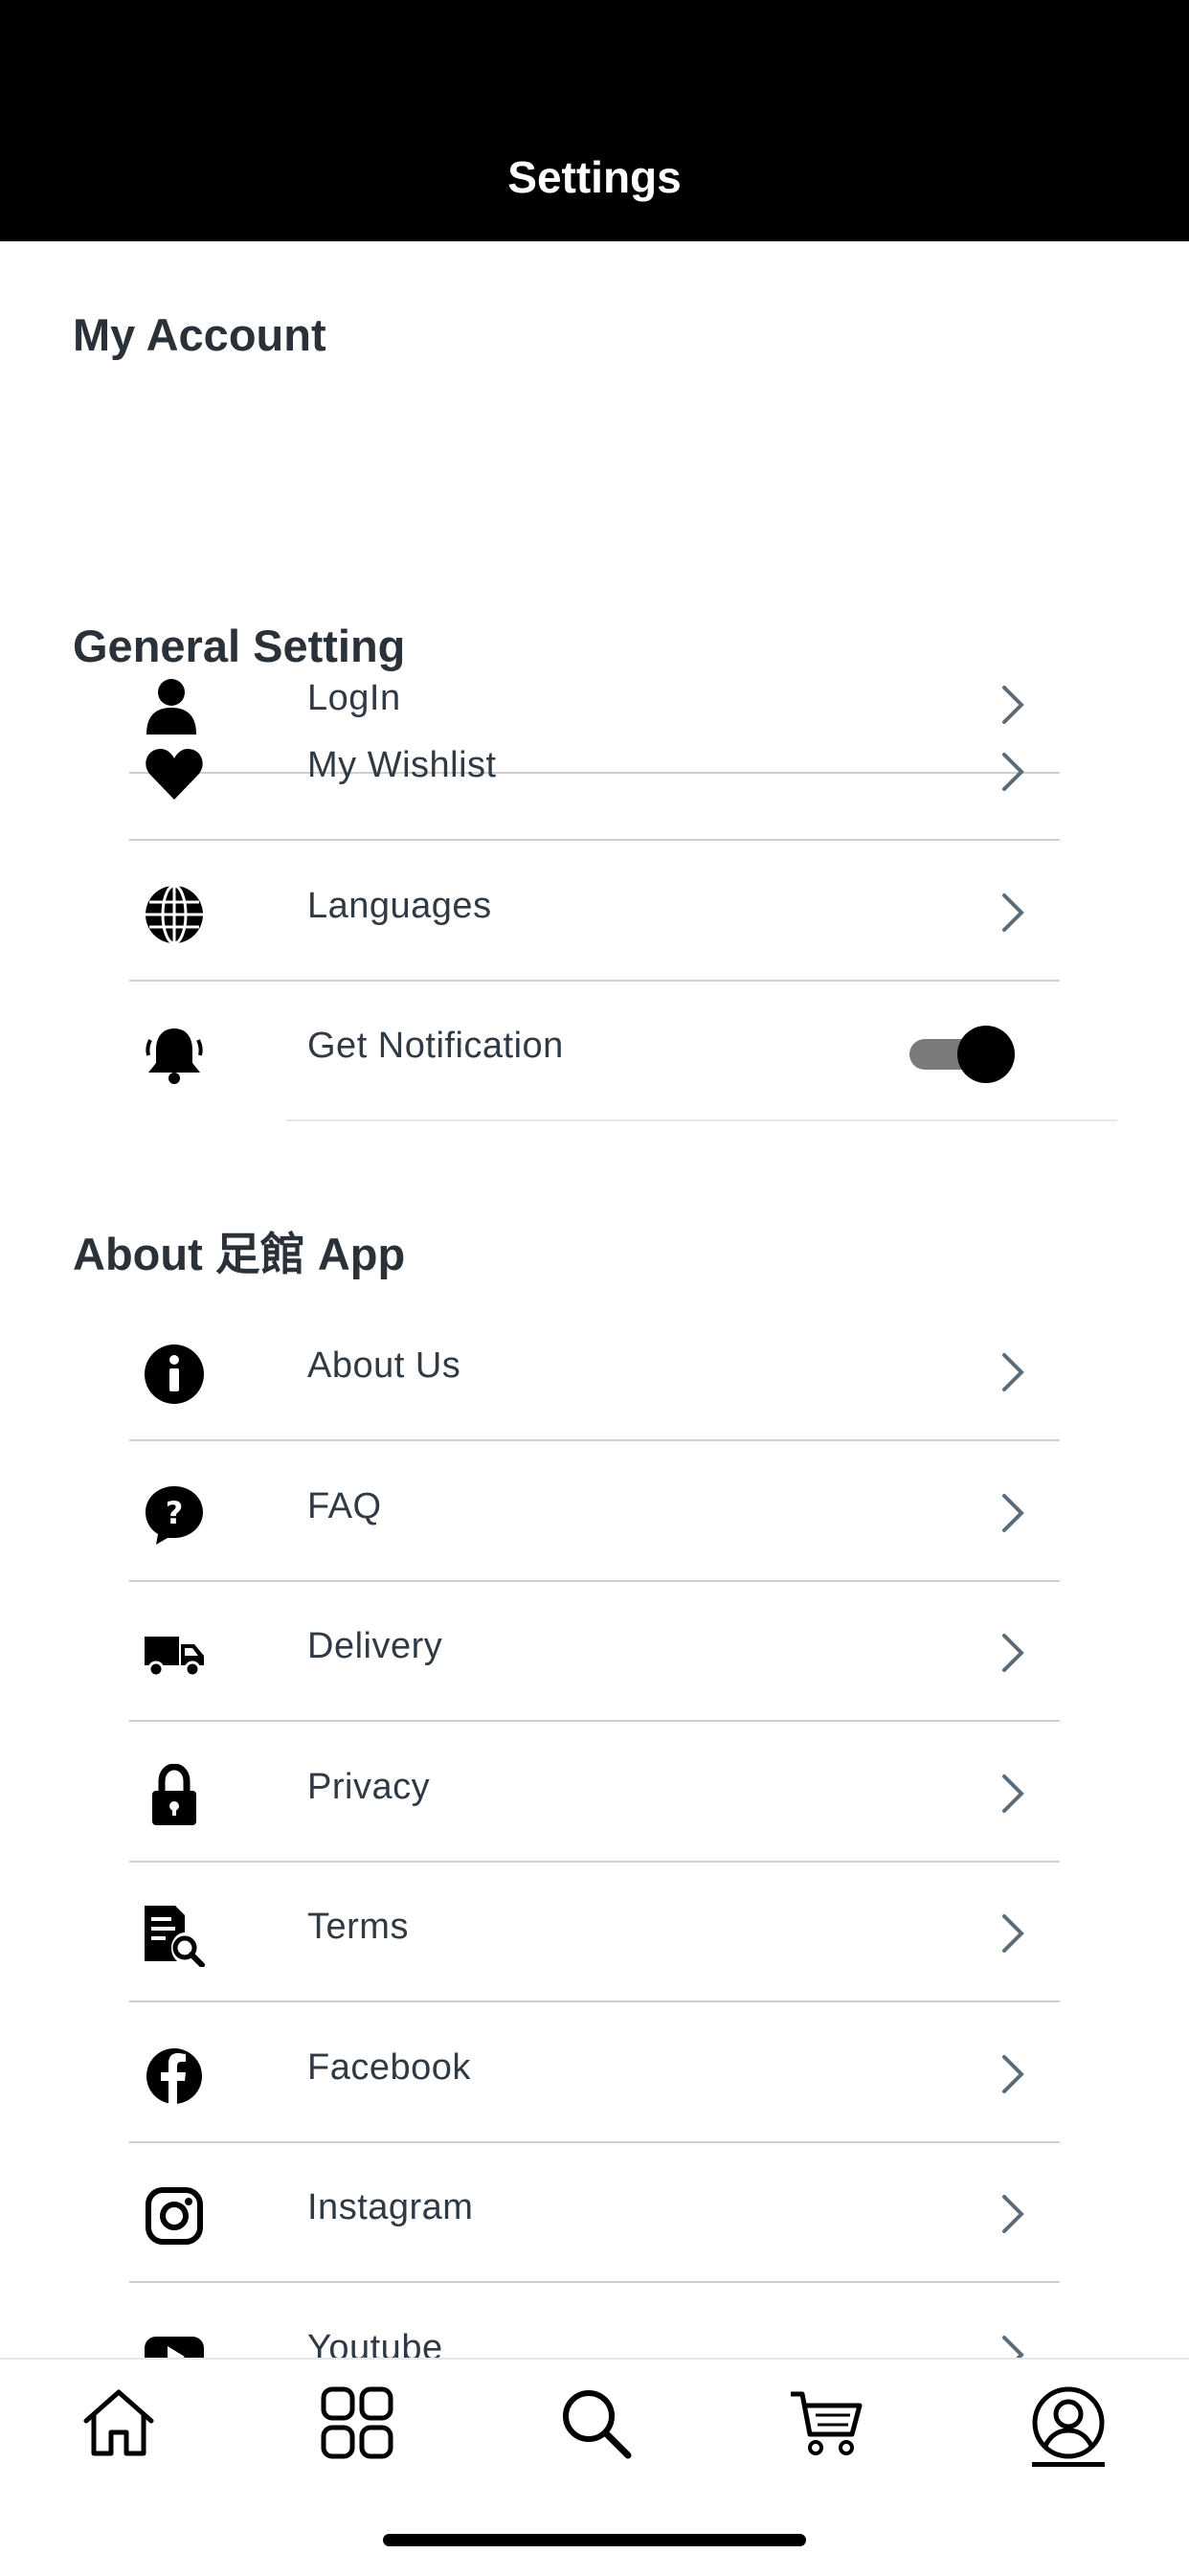  What do you see at coordinates (174, 1374) in the screenshot?
I see `info-icon` at bounding box center [174, 1374].